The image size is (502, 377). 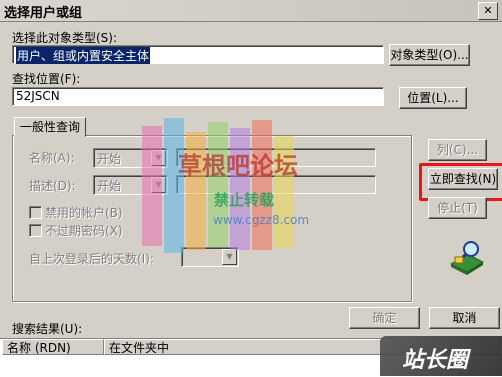 I want to click on stop-button: 停止(T), so click(x=457, y=208).